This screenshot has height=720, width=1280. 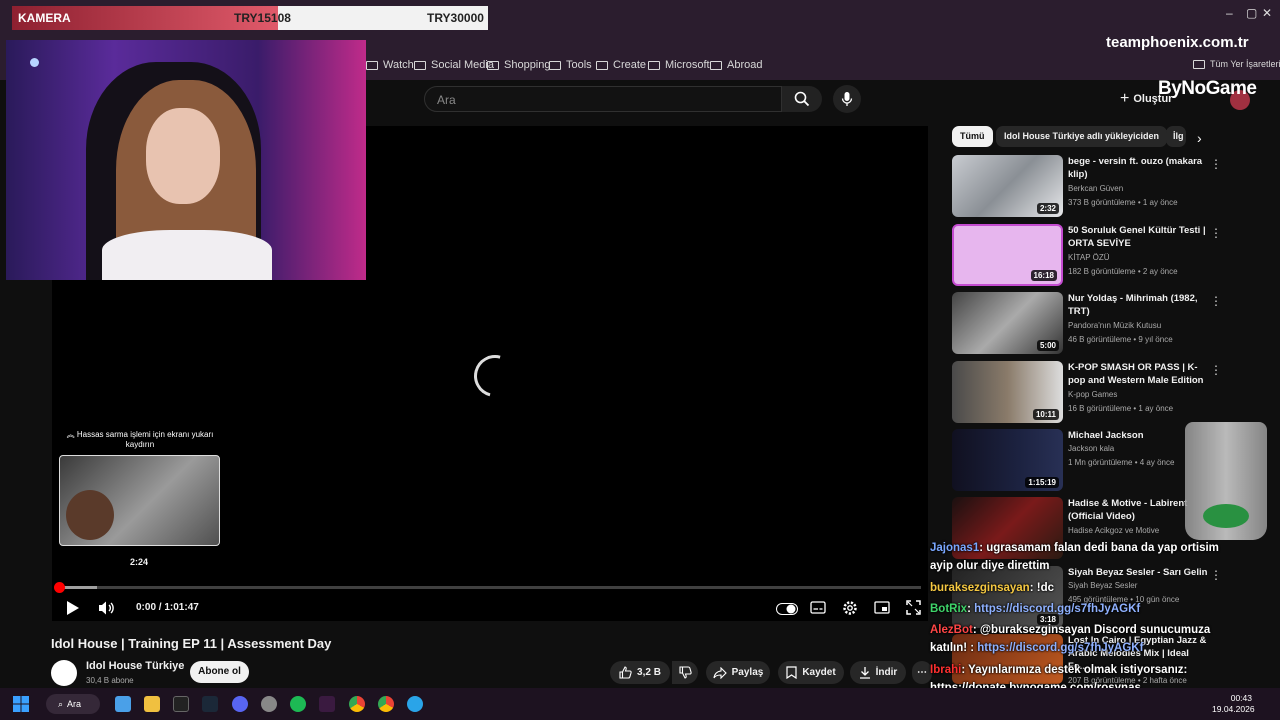 What do you see at coordinates (1007, 323) in the screenshot?
I see `video-thumbnail: 5:00` at bounding box center [1007, 323].